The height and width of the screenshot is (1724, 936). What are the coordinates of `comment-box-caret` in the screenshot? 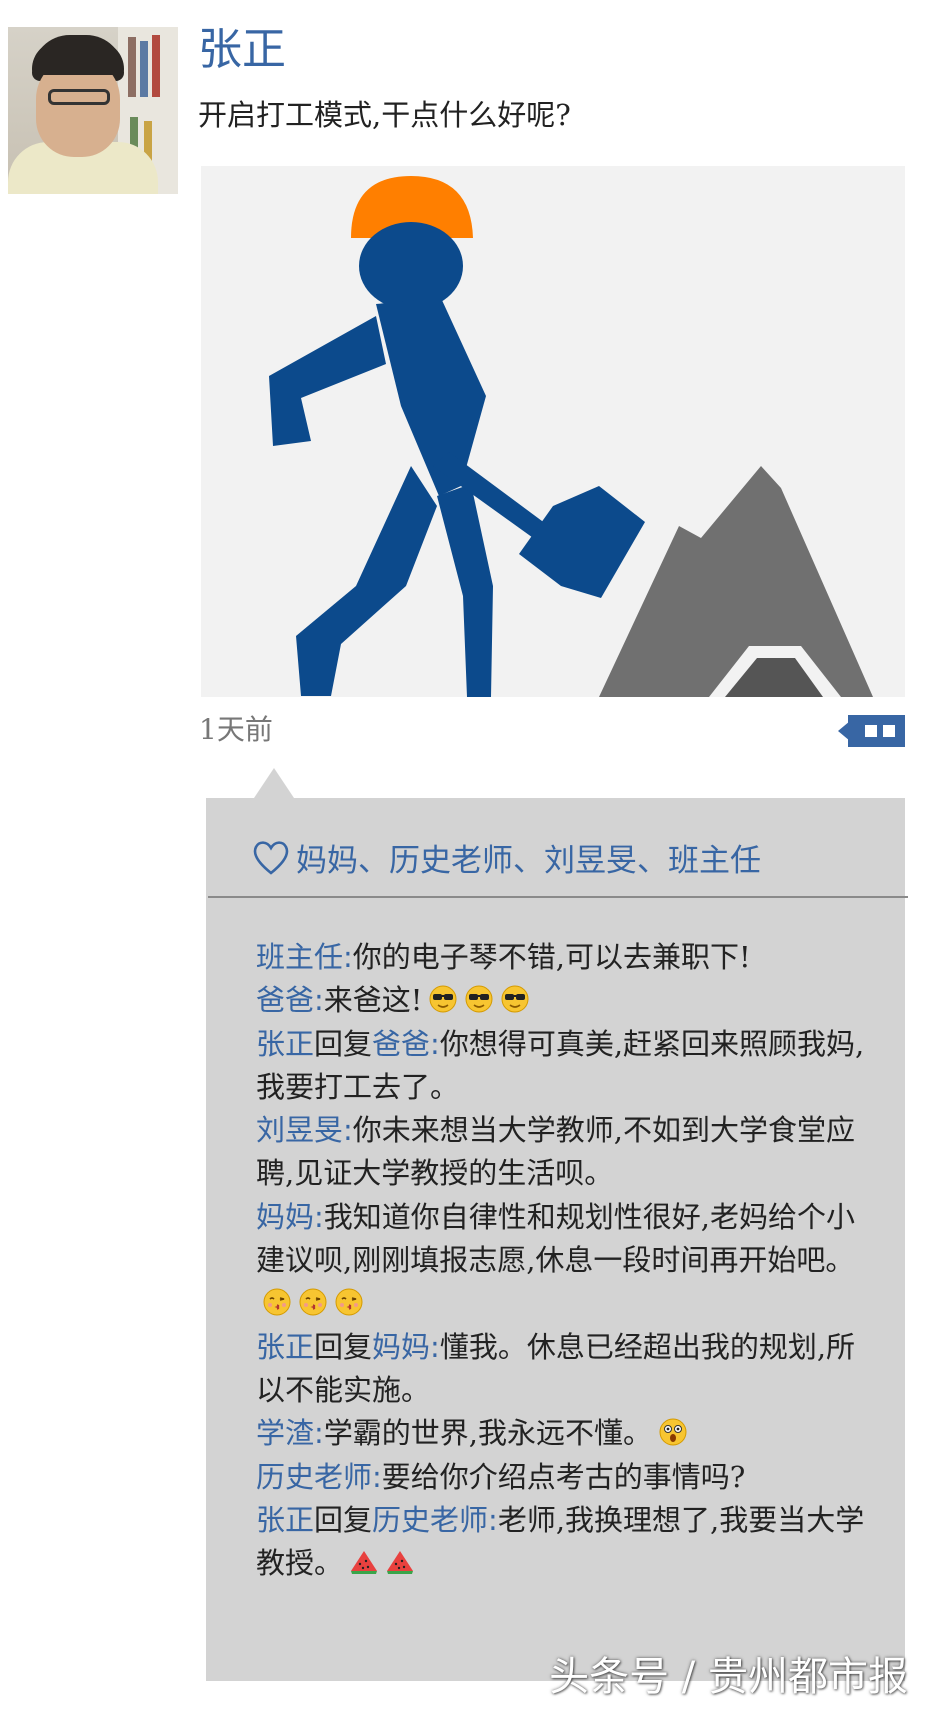 It's located at (274, 783).